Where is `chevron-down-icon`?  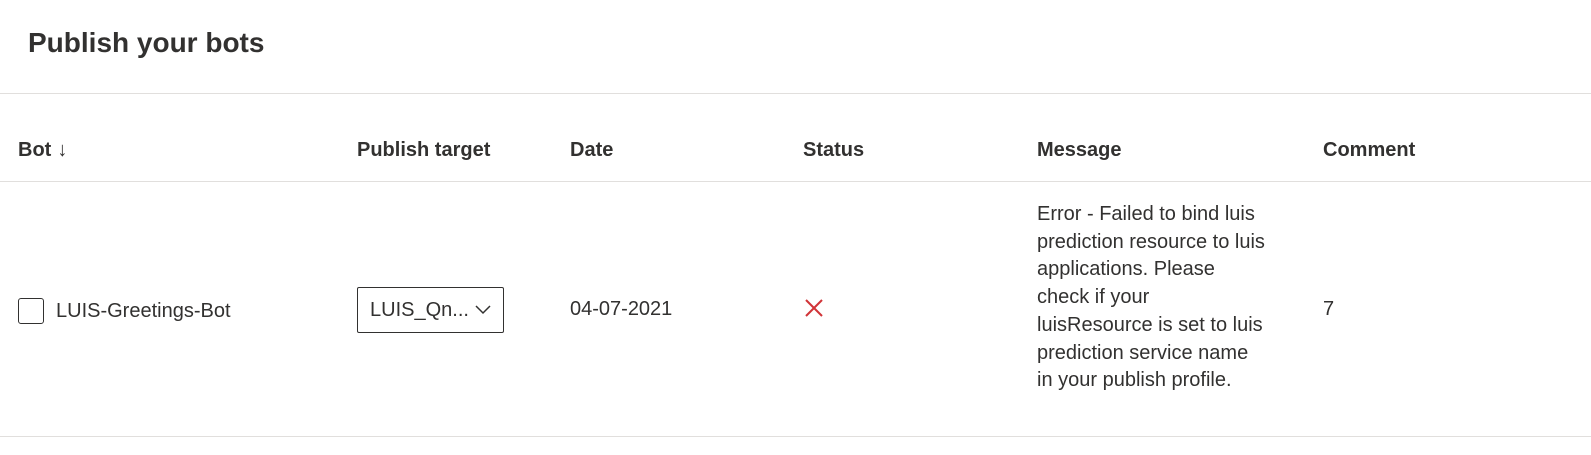 chevron-down-icon is located at coordinates (483, 310).